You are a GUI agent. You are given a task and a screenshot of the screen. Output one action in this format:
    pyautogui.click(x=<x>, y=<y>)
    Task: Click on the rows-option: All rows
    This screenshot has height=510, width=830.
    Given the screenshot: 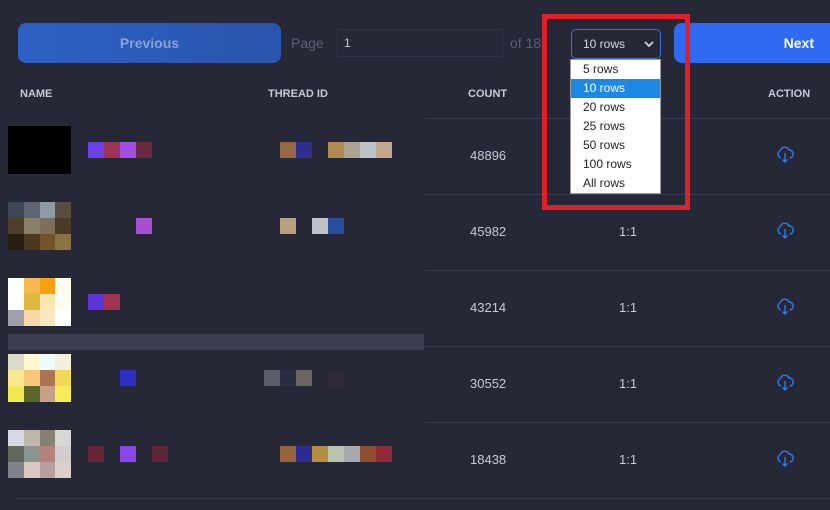 What is the action you would take?
    pyautogui.click(x=615, y=183)
    